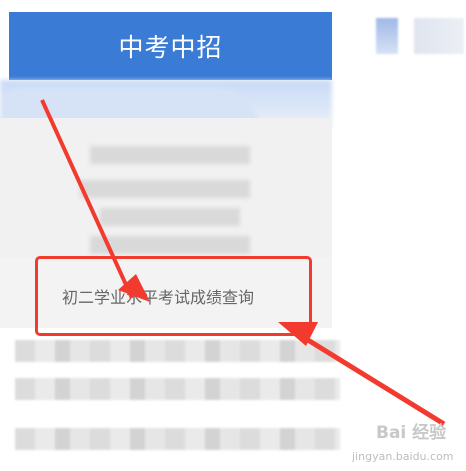 Image resolution: width=466 pixels, height=471 pixels. I want to click on watermark-logo: Bai 经验, so click(411, 433).